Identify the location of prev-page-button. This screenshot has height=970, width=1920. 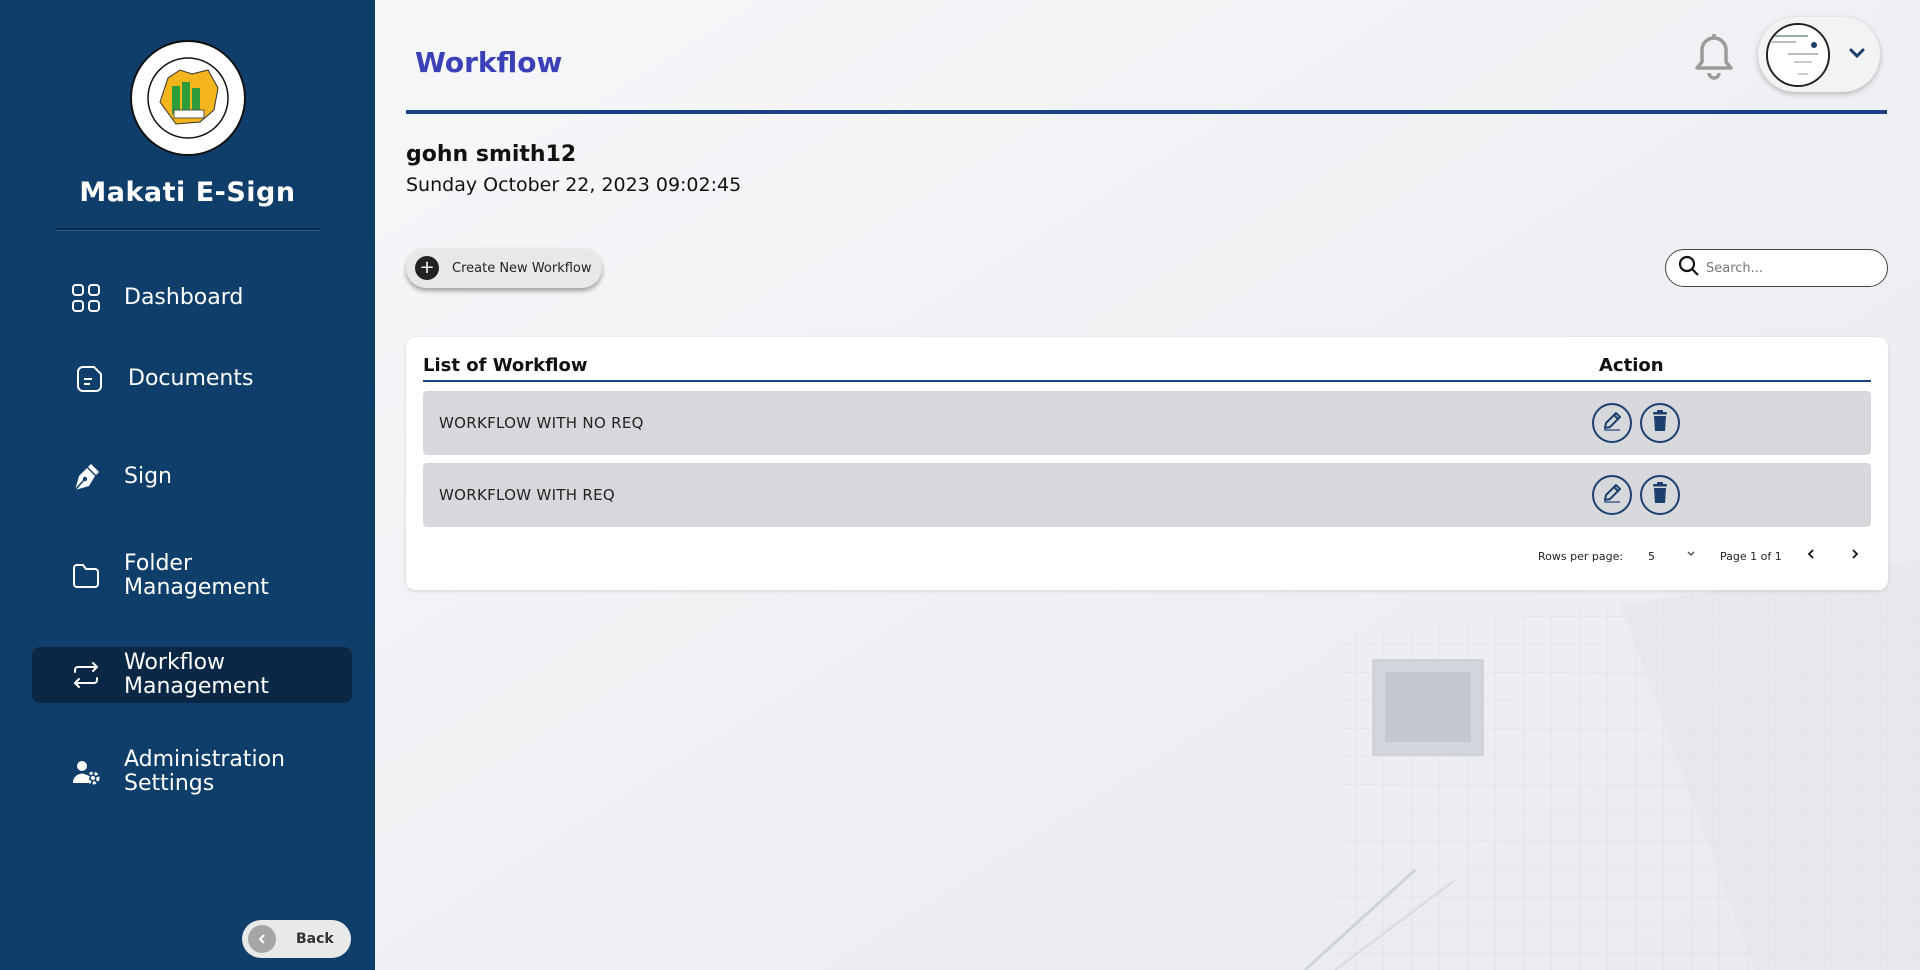
(1811, 554).